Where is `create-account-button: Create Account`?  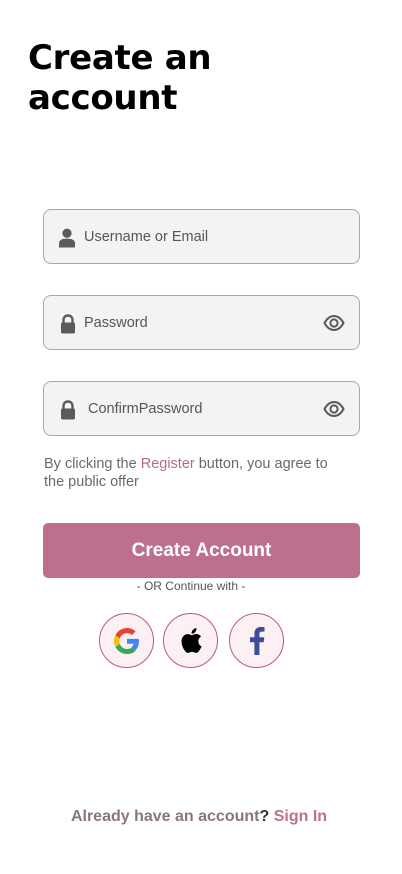
create-account-button: Create Account is located at coordinates (201, 550).